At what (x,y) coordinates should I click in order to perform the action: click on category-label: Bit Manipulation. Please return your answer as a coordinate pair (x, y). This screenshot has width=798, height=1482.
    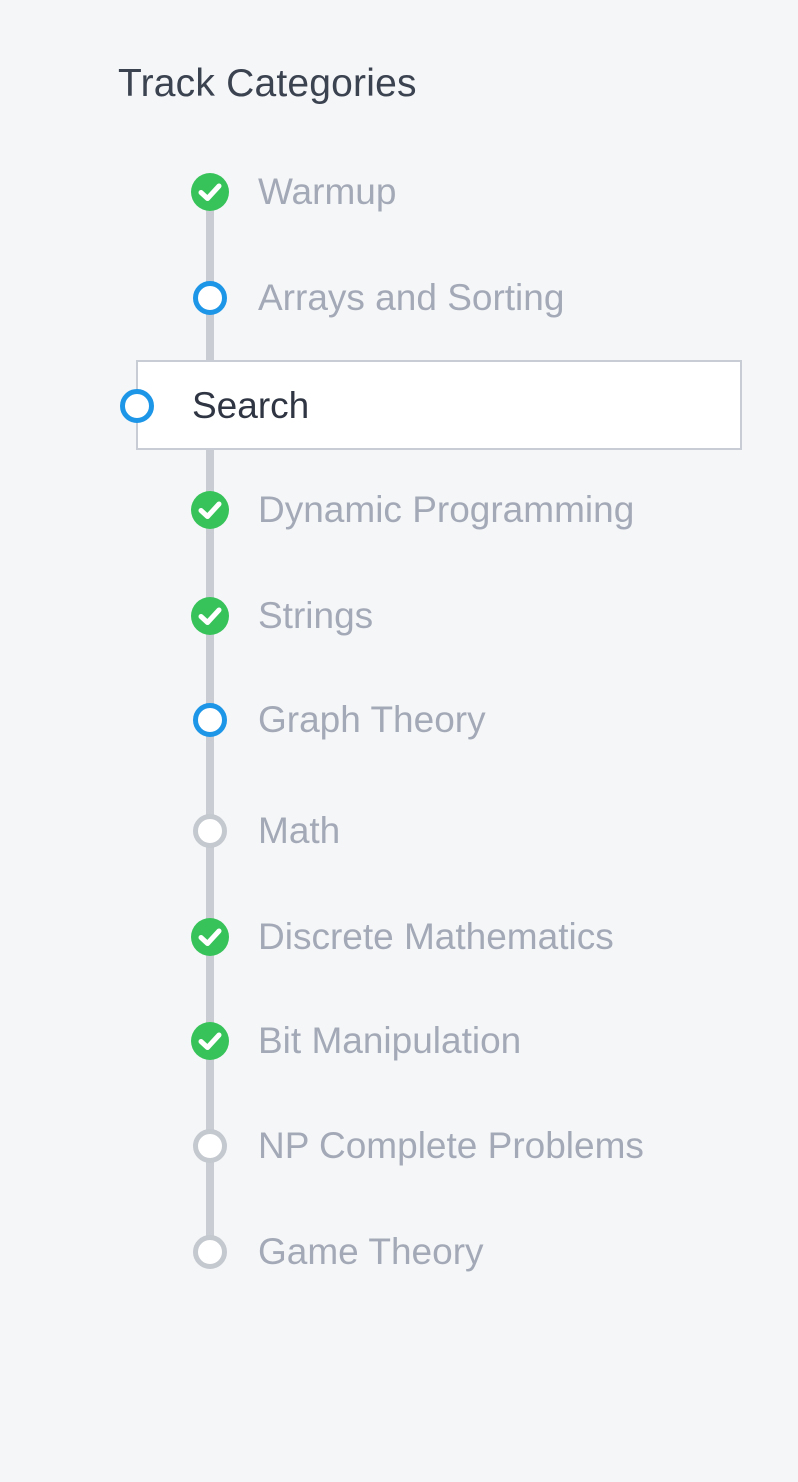
    Looking at the image, I should click on (390, 1040).